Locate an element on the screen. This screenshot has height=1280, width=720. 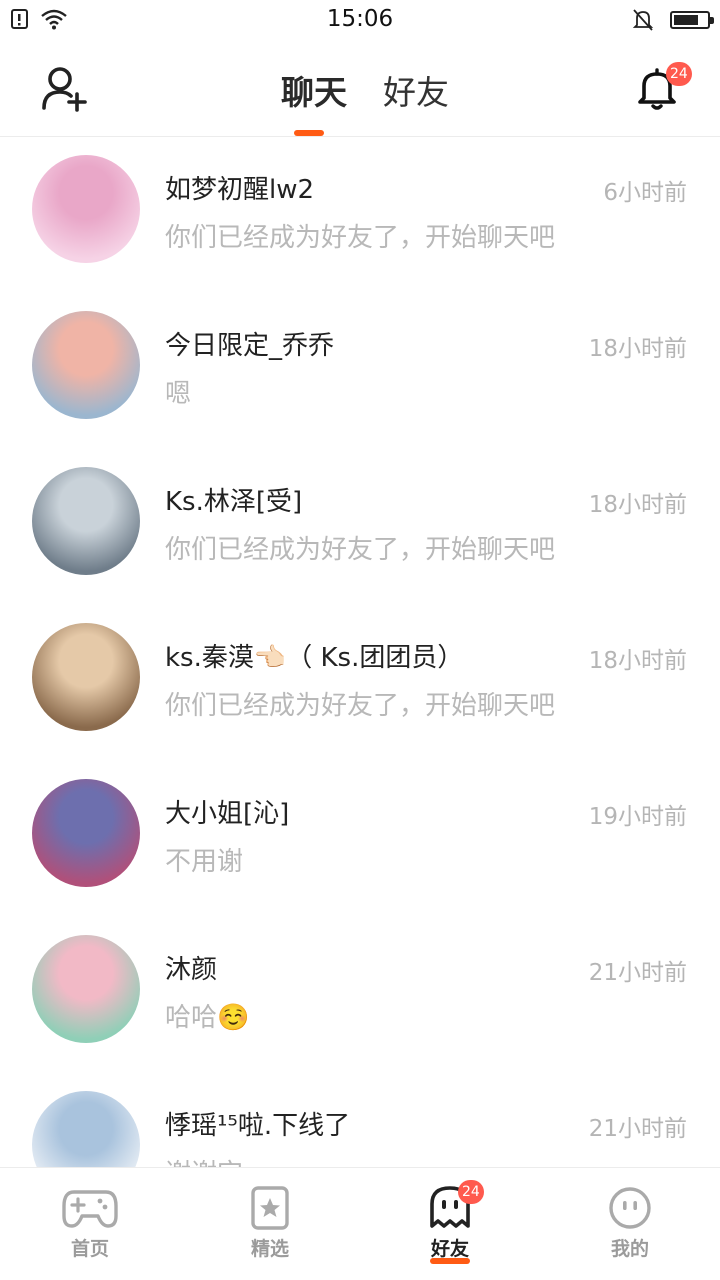
tab-friends: 好友 is located at coordinates (416, 90).